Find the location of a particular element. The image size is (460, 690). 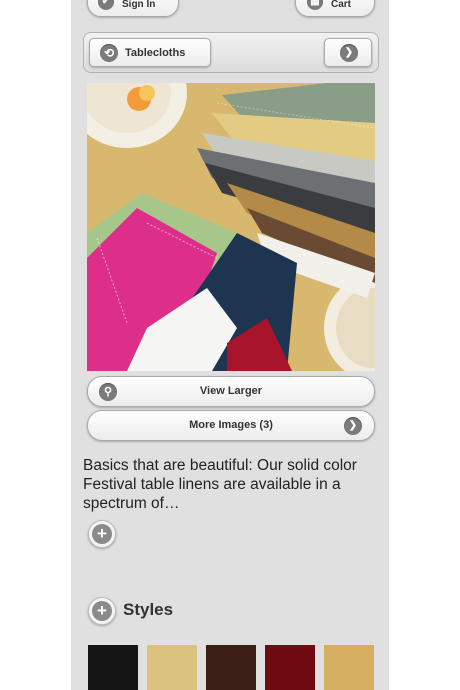

view-larger-button: ⚲ View Larger is located at coordinates (231, 391).